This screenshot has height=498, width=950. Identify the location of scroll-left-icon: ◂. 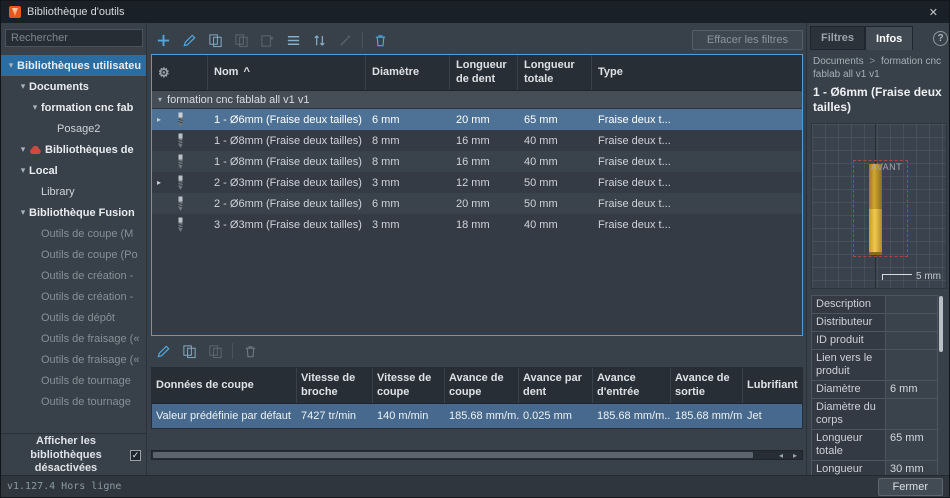
(781, 455).